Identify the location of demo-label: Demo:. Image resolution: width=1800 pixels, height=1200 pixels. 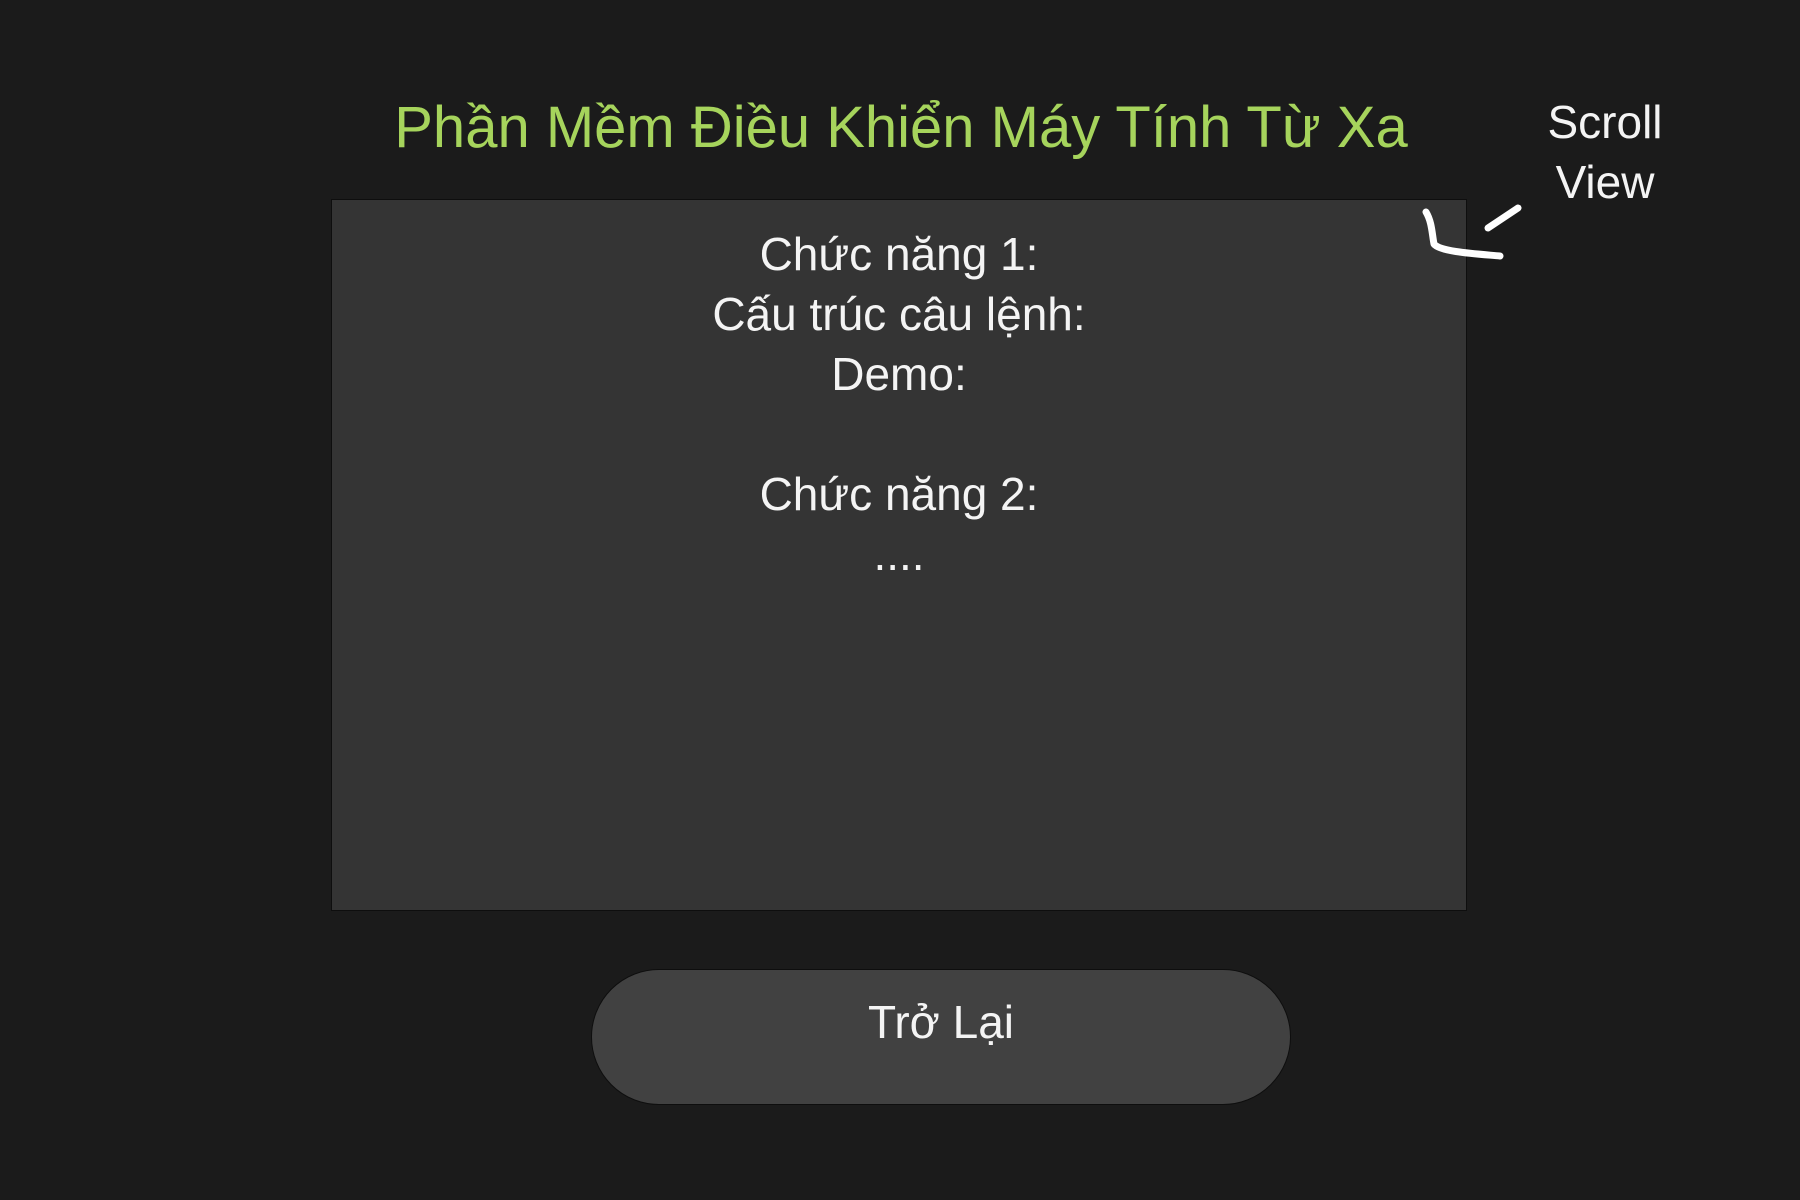
(899, 374).